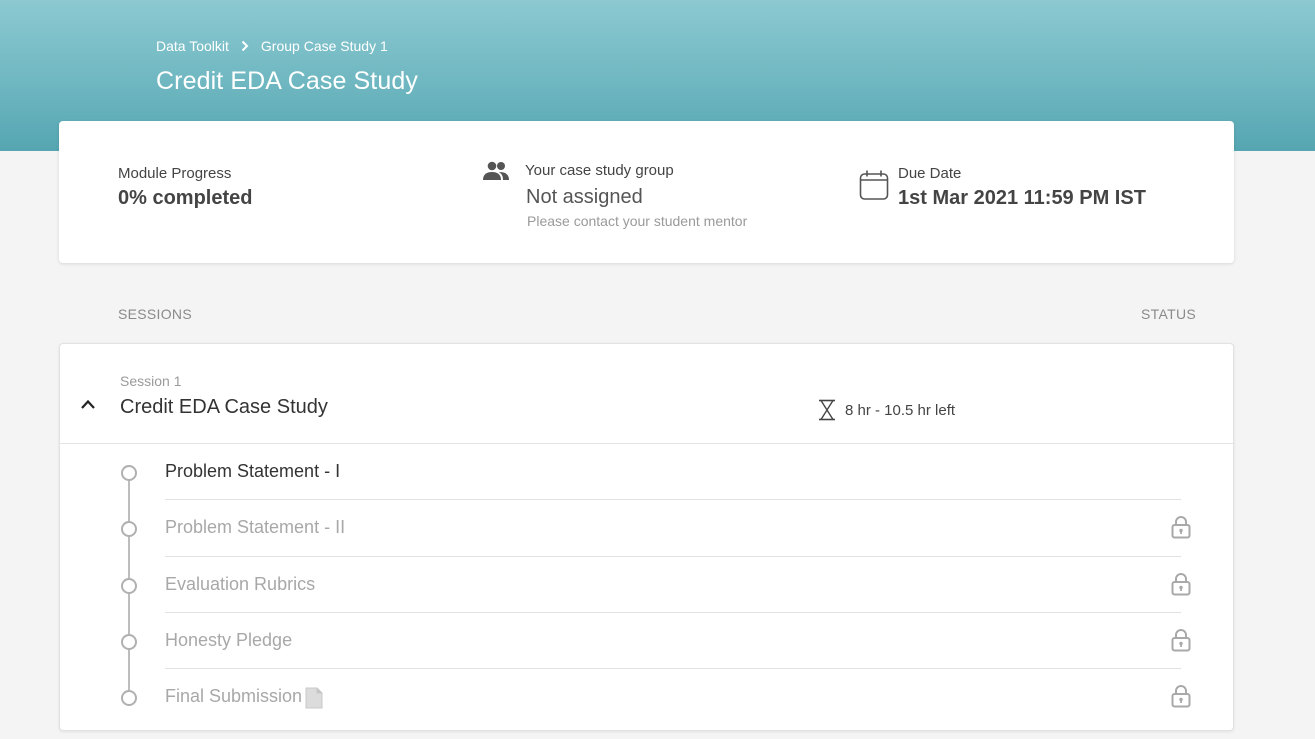  I want to click on list-item: Honesty Pledge, so click(646, 641).